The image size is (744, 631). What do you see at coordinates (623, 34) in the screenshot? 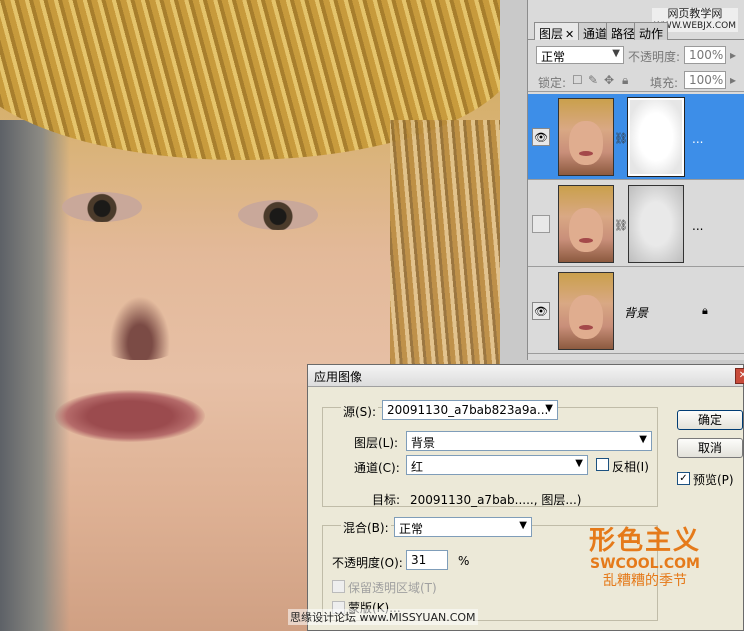
I see `tab-paths-label: 路径` at bounding box center [623, 34].